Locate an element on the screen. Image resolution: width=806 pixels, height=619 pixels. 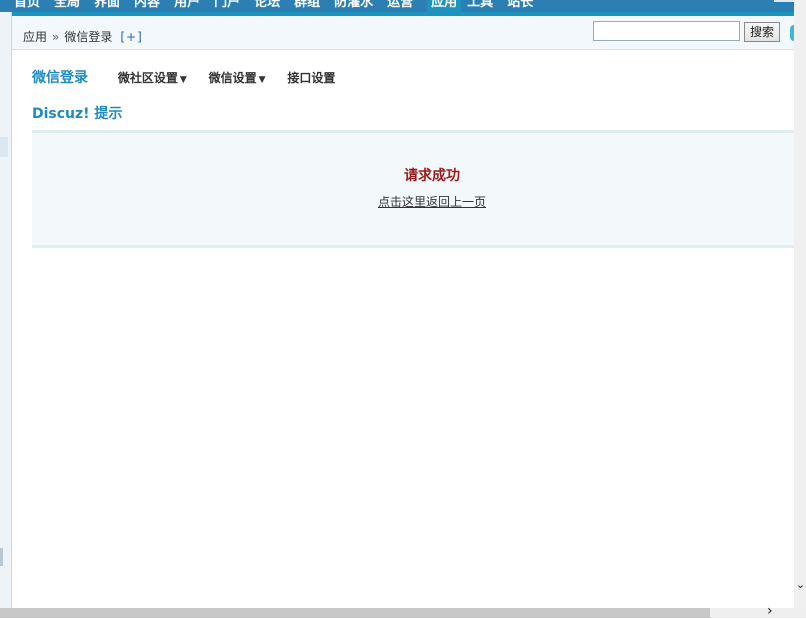
sub-nav: 微信登录 微社区设置 ▼ 微信设置 ▼ 接口设置 is located at coordinates (192, 77).